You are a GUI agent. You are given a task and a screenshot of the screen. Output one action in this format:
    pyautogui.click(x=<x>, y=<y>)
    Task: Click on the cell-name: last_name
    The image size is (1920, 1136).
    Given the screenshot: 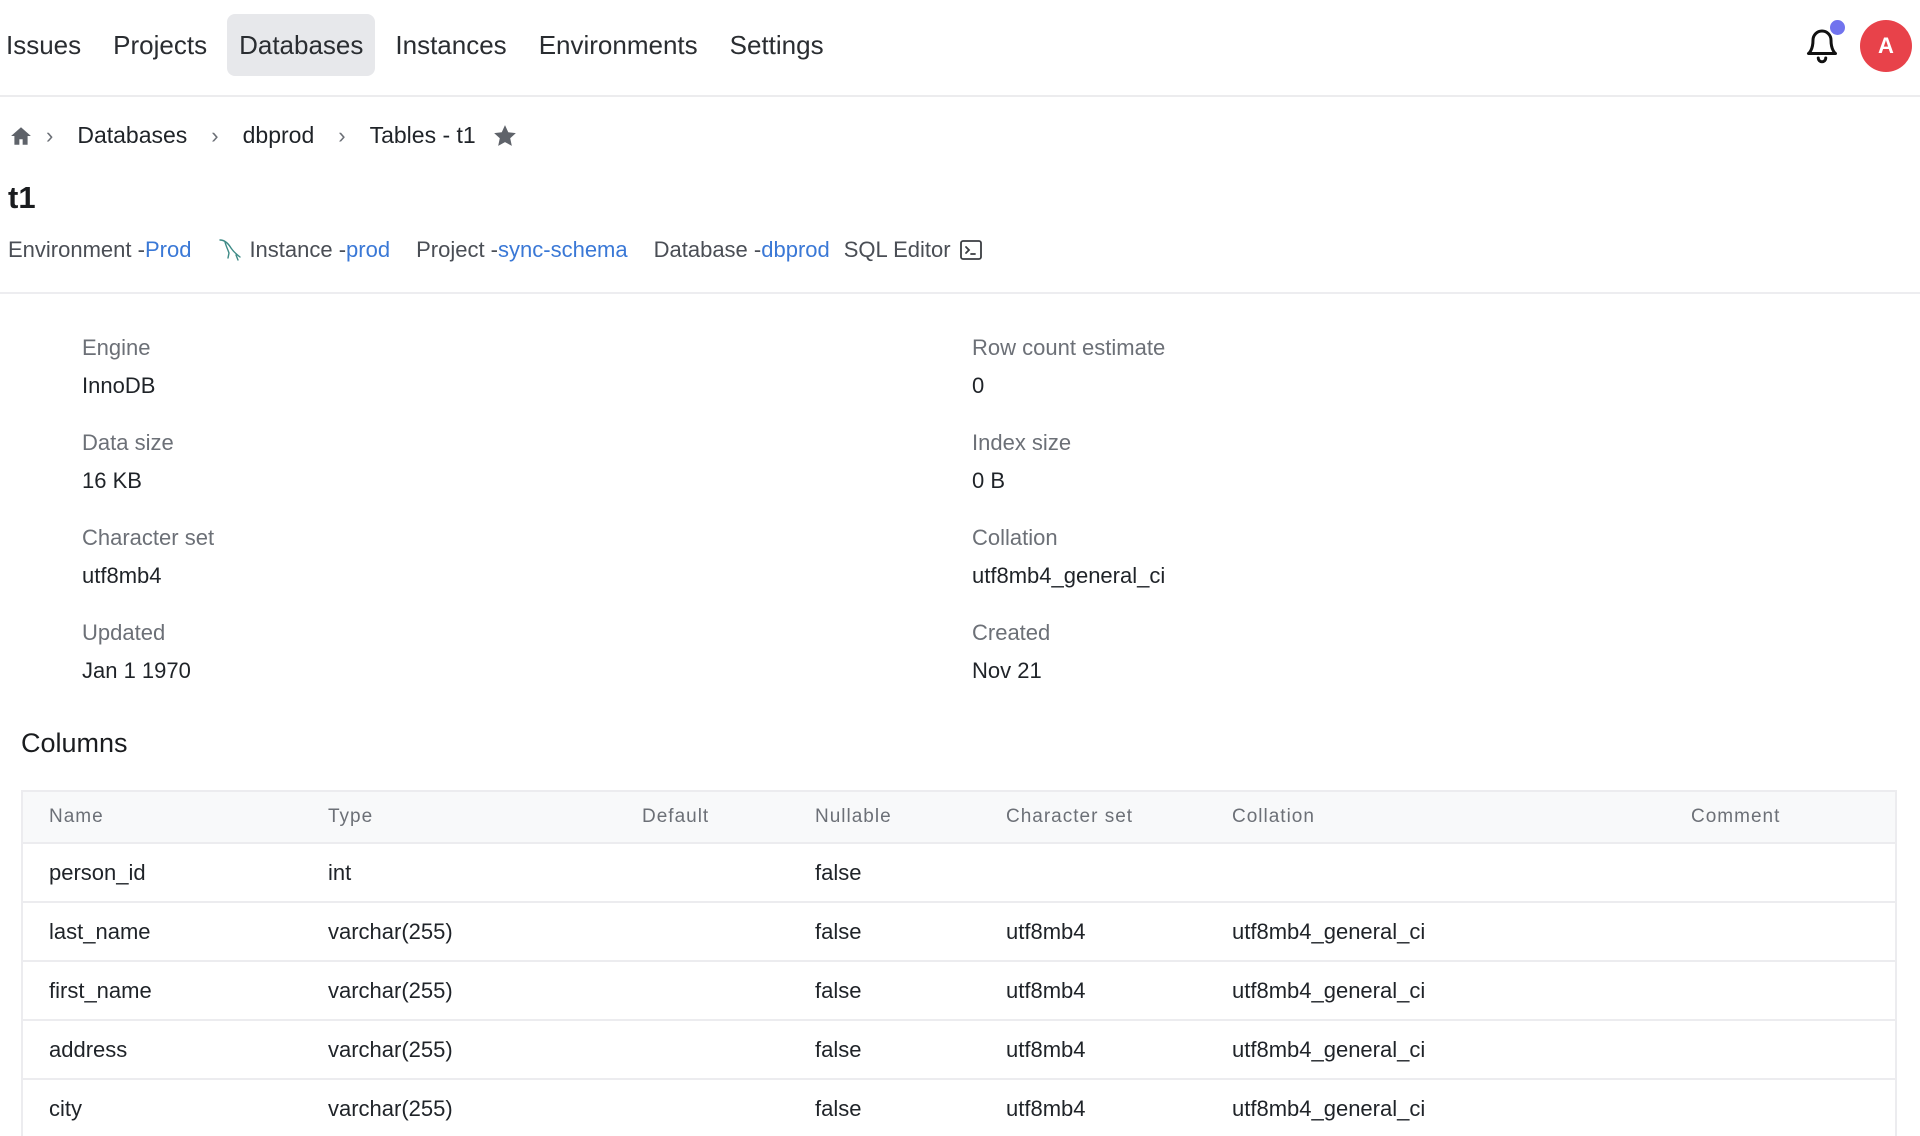 What is the action you would take?
    pyautogui.click(x=100, y=931)
    